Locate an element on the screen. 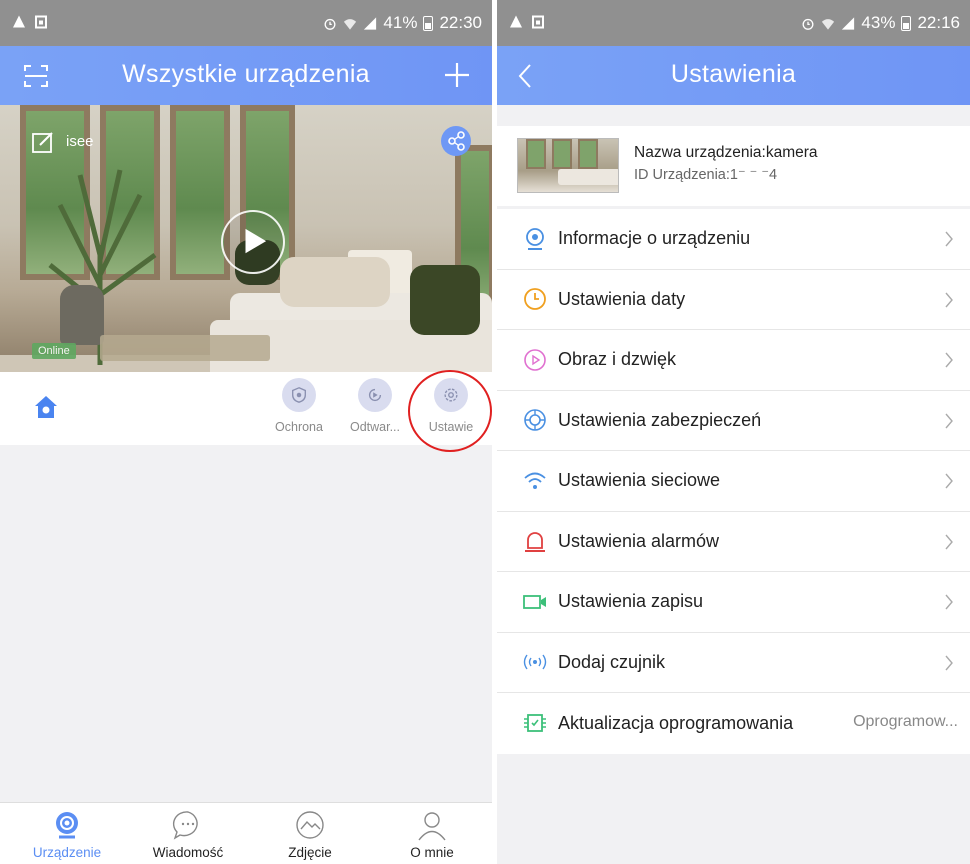 The height and width of the screenshot is (864, 970). device-info-icon is located at coordinates (535, 238).